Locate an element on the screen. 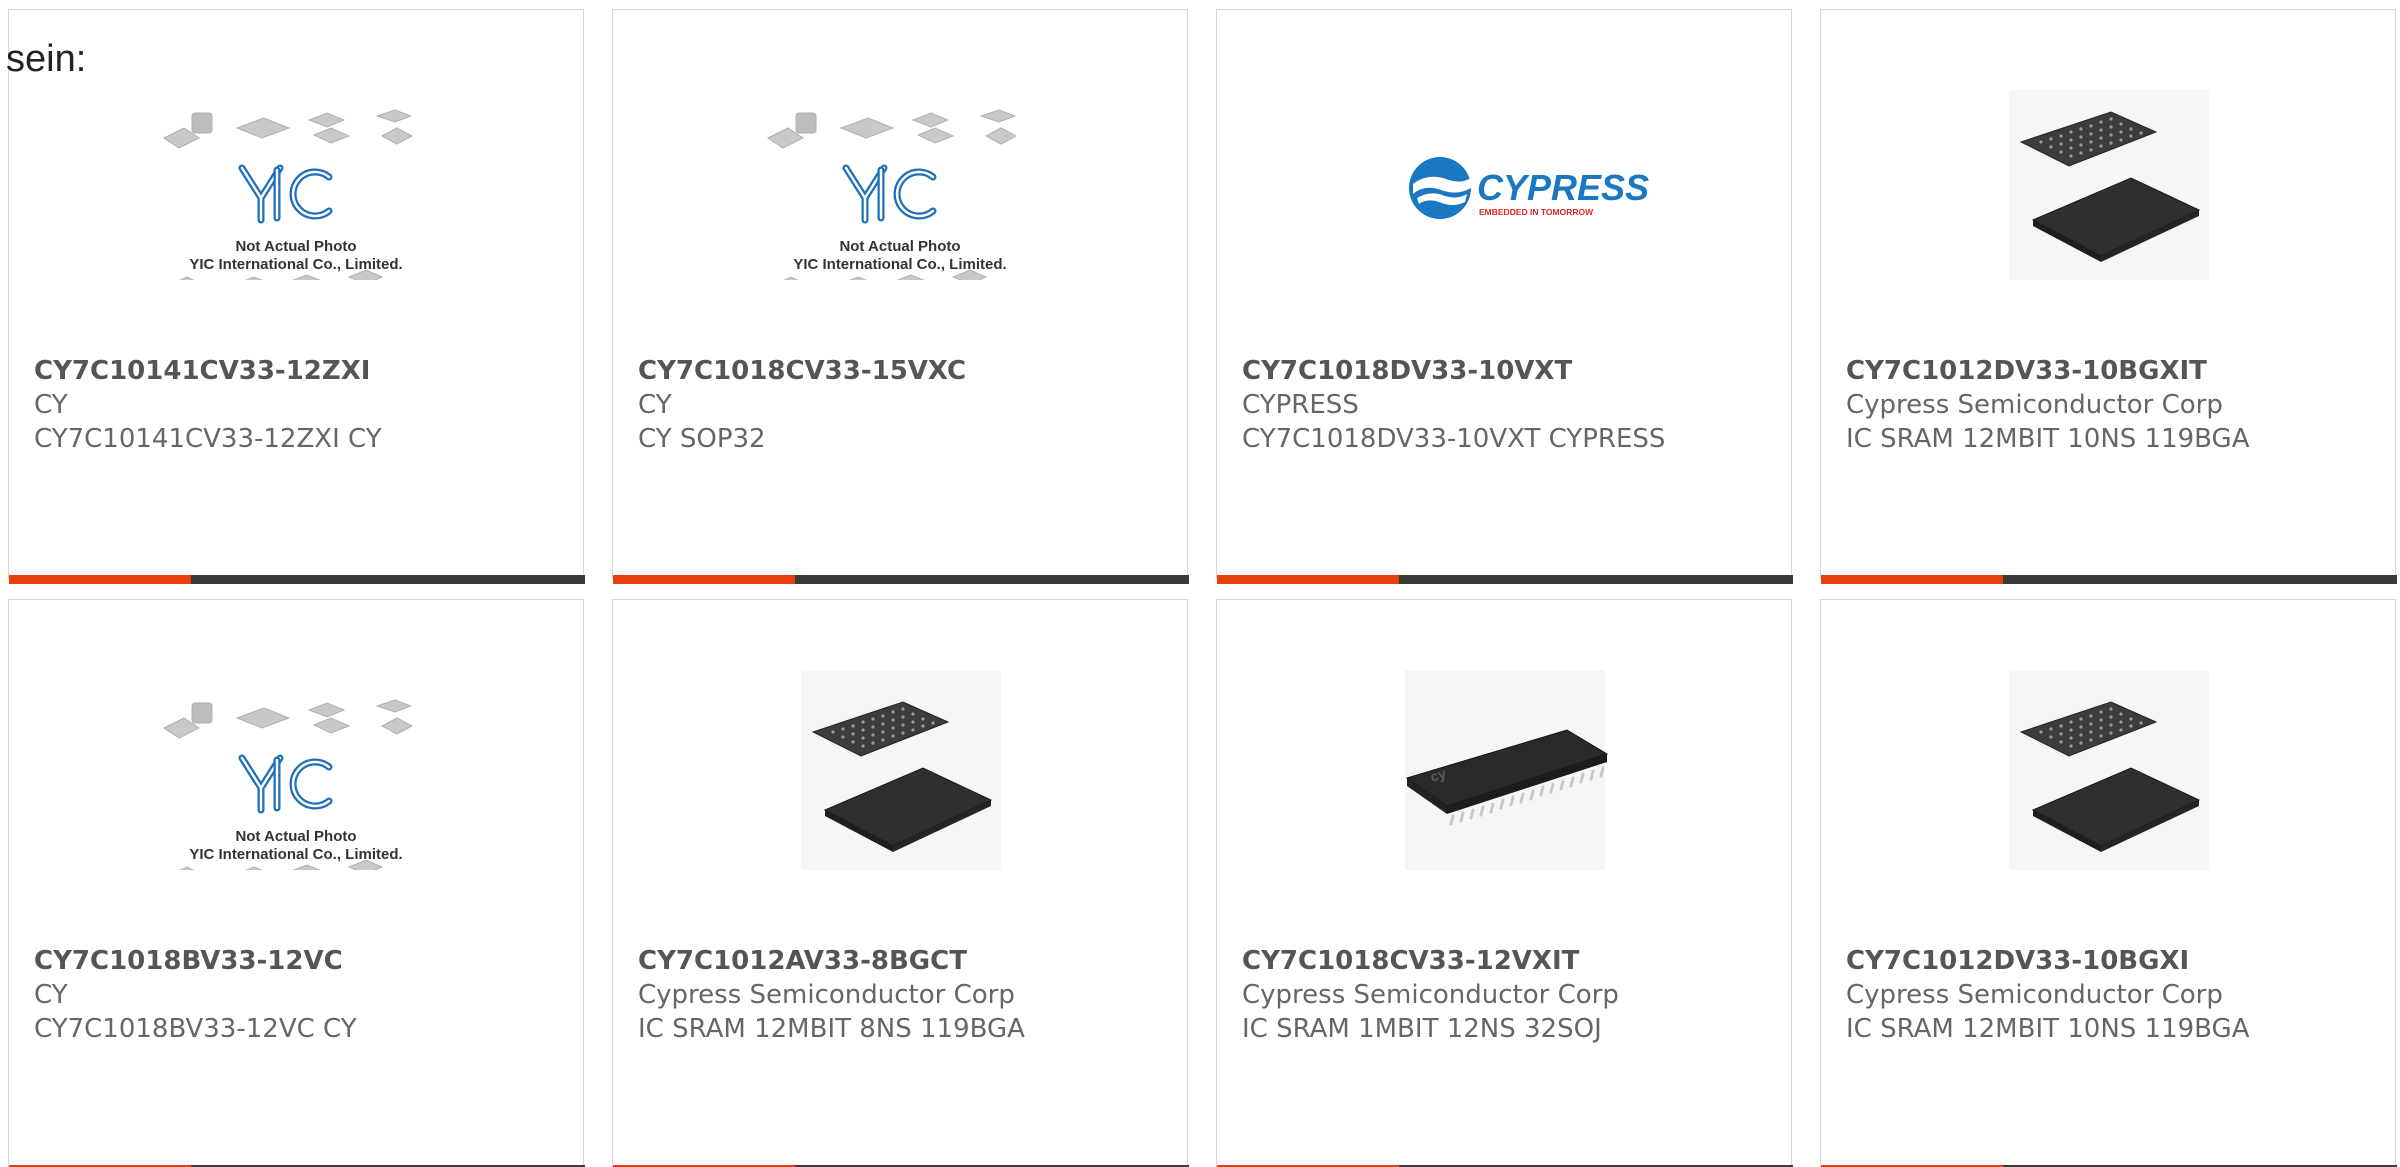 The width and height of the screenshot is (2400, 1167). product-part-number: CY7C1012AV33-8BGCT is located at coordinates (907, 961).